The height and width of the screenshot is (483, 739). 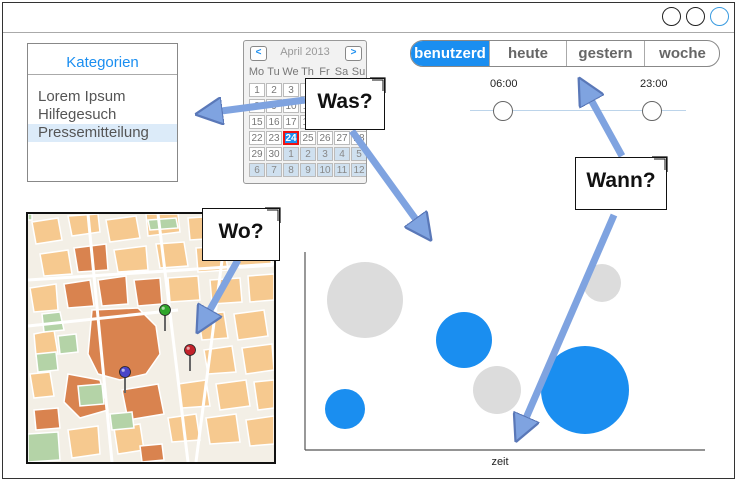 I want to click on callout-wo-text: Wo?, so click(x=241, y=231).